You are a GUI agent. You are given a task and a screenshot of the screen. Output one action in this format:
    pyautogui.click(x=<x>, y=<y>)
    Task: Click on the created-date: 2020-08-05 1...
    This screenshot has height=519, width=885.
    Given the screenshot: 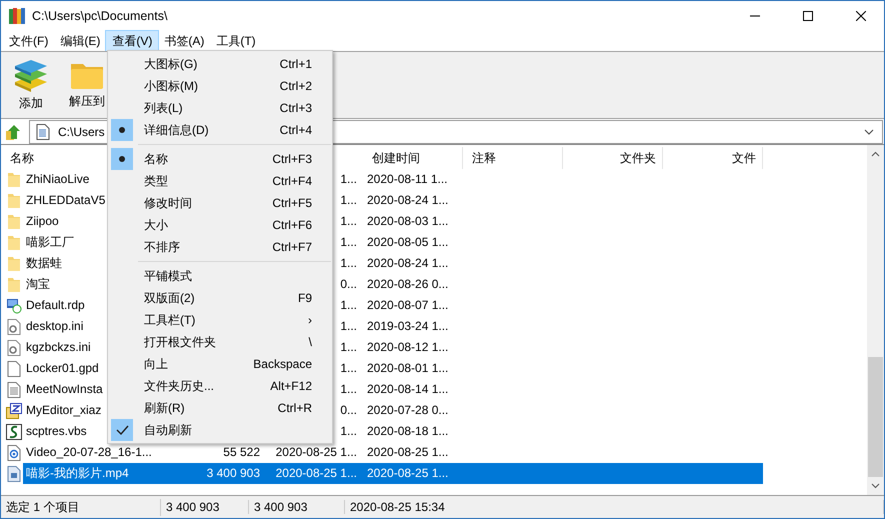 What is the action you would take?
    pyautogui.click(x=408, y=242)
    